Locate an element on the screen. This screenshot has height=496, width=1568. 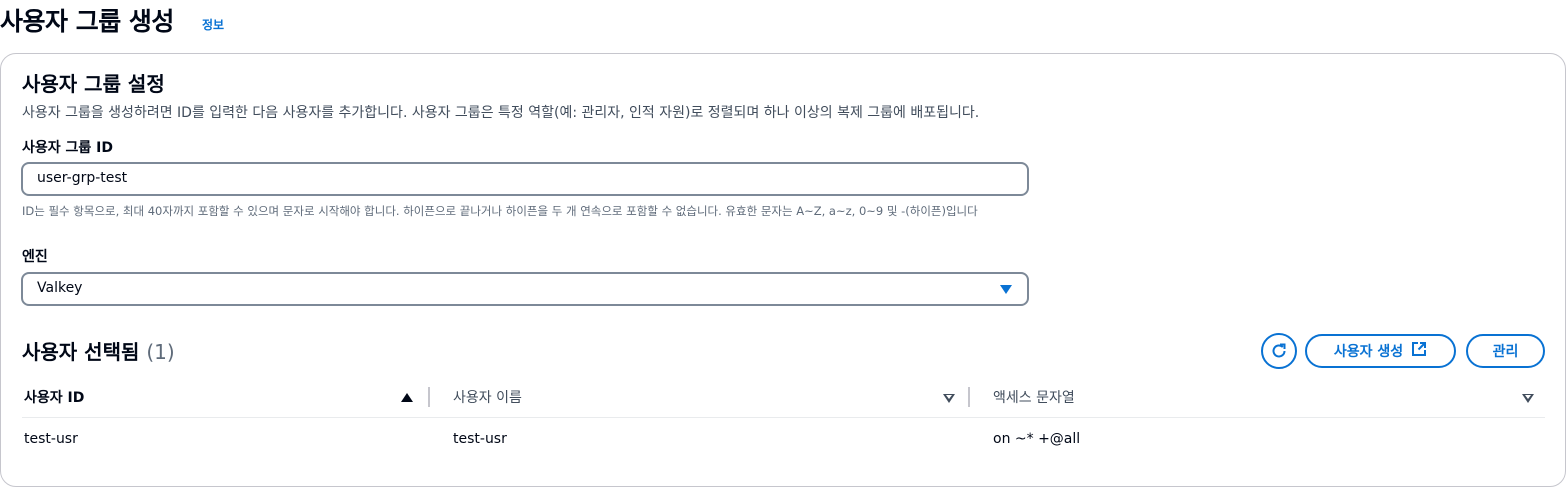
info-link: 정보 is located at coordinates (213, 24).